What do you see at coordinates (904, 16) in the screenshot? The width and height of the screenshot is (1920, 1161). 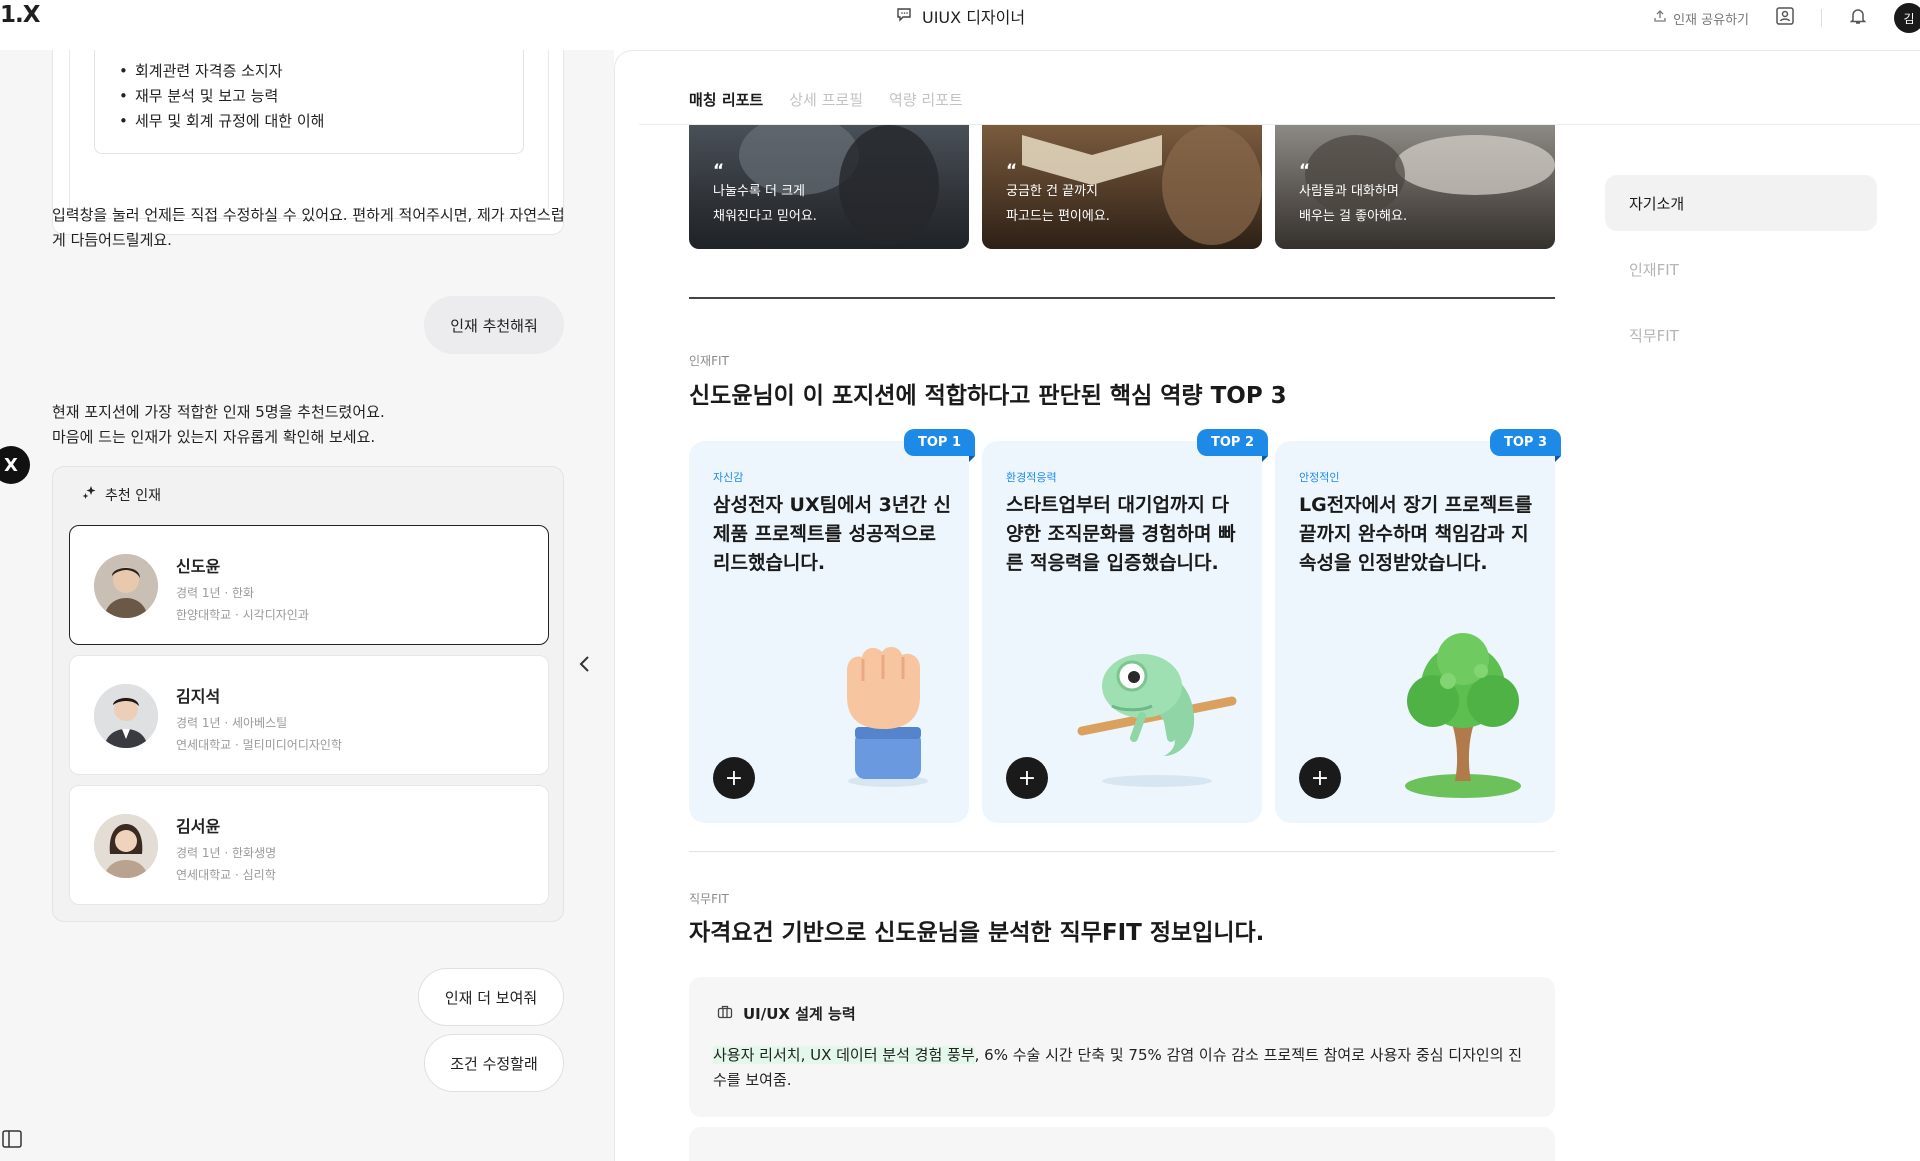 I see `chat-bubble-icon` at bounding box center [904, 16].